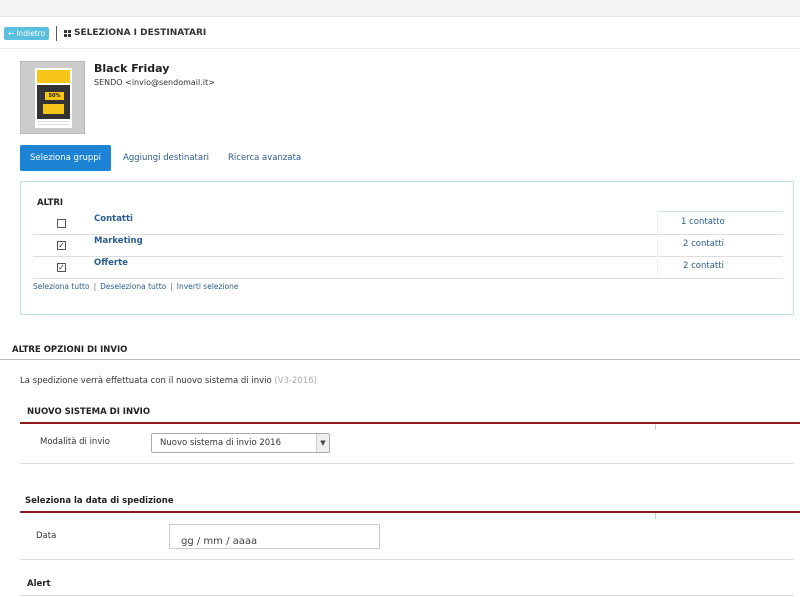 This screenshot has height=597, width=800. Describe the element at coordinates (113, 219) in the screenshot. I see `group-name: Contatti` at that location.